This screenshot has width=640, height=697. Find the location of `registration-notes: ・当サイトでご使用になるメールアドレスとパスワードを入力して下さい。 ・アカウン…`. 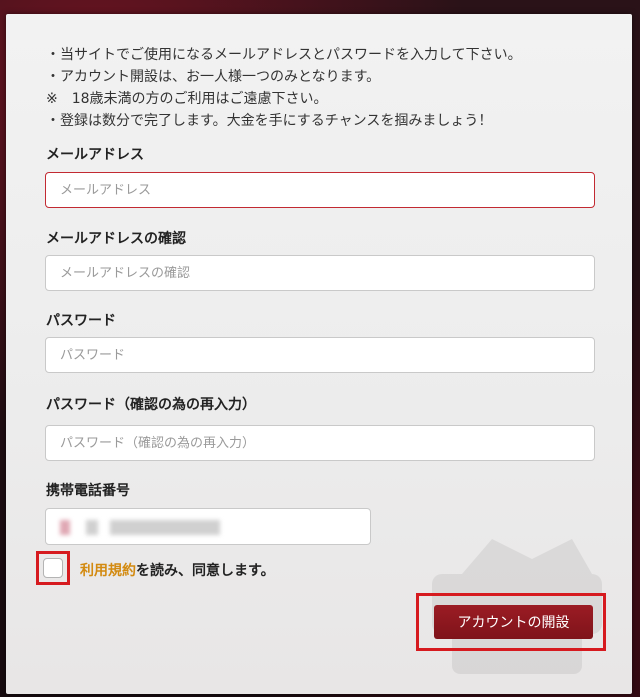

registration-notes: ・当サイトでご使用になるメールアドレスとパスワードを入力して下さい。 ・アカウン… is located at coordinates (284, 88).